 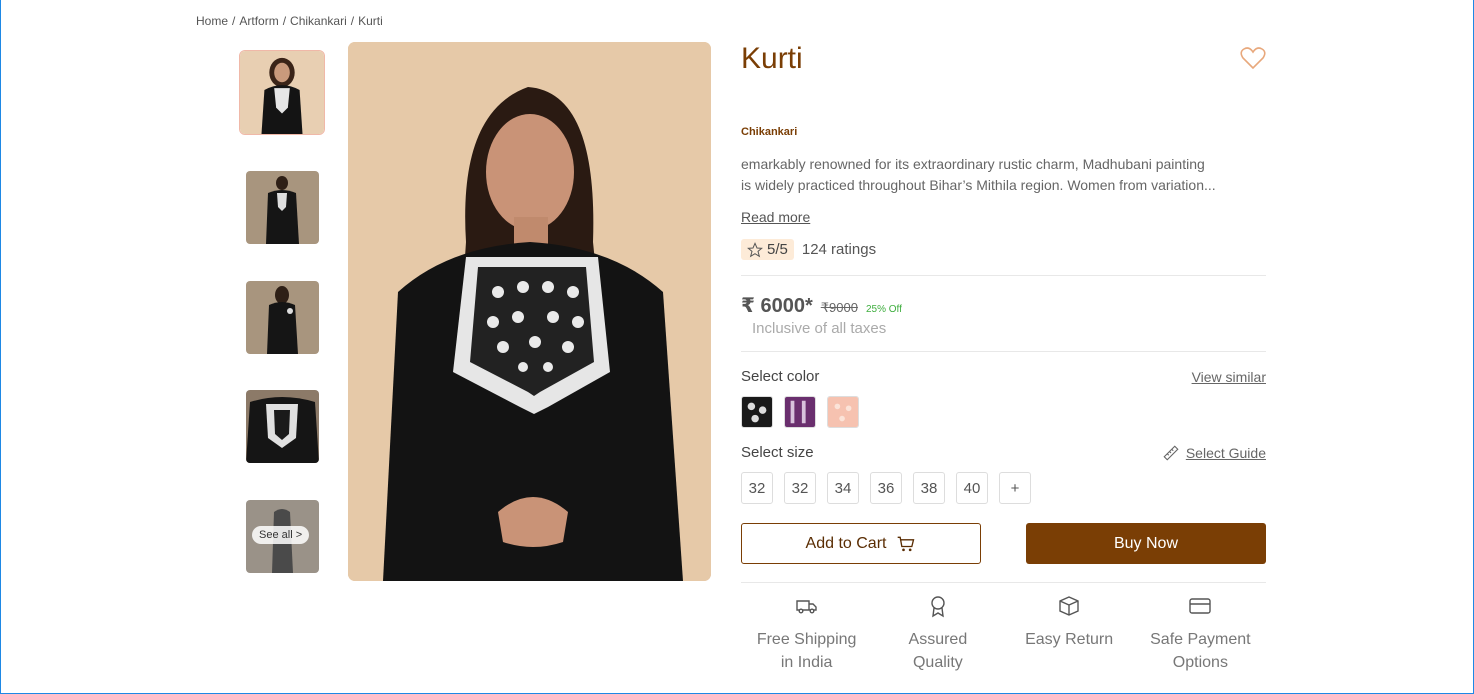 What do you see at coordinates (775, 217) in the screenshot?
I see `read-more-link: Read more` at bounding box center [775, 217].